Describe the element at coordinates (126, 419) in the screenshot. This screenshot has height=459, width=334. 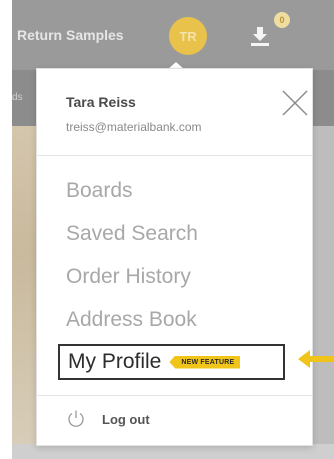
I see `logout-label: Log out` at that location.